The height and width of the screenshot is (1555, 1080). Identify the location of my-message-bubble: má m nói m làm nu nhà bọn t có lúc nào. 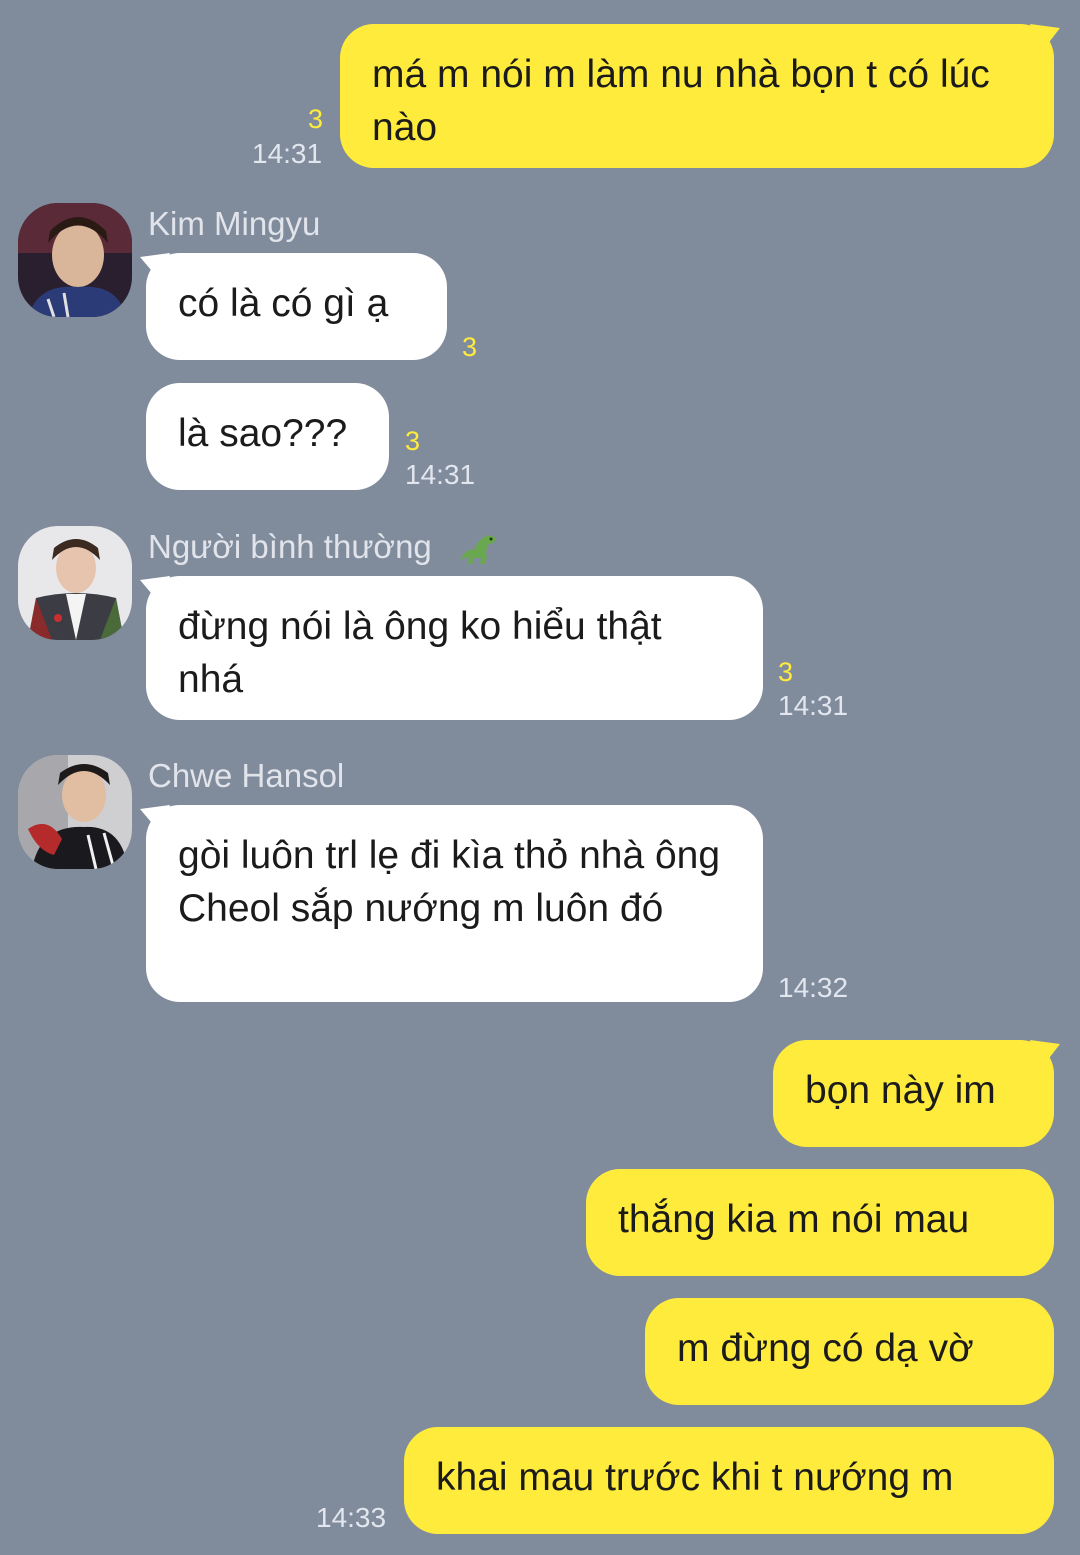
(697, 96).